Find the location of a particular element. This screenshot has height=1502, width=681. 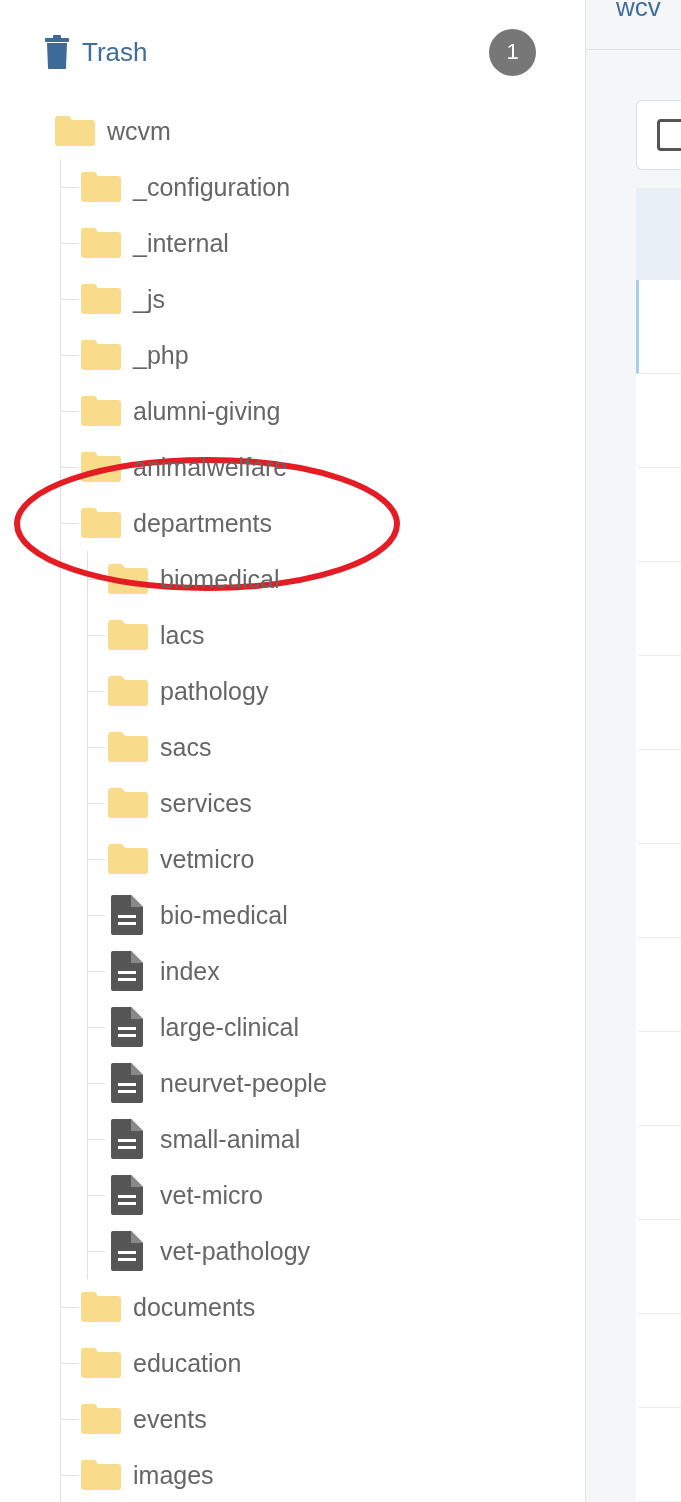

folder-item: events is located at coordinates (170, 1419).